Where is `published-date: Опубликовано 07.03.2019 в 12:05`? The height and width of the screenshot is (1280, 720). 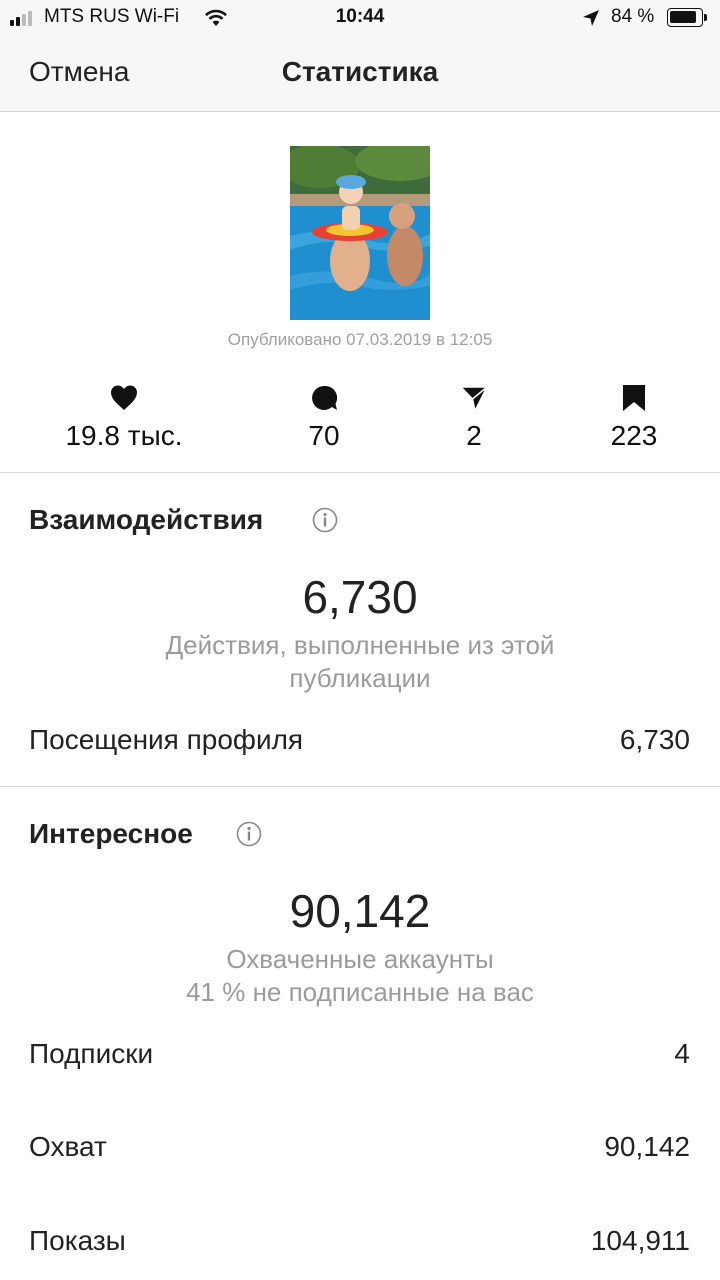
published-date: Опубликовано 07.03.2019 в 12:05 is located at coordinates (360, 339).